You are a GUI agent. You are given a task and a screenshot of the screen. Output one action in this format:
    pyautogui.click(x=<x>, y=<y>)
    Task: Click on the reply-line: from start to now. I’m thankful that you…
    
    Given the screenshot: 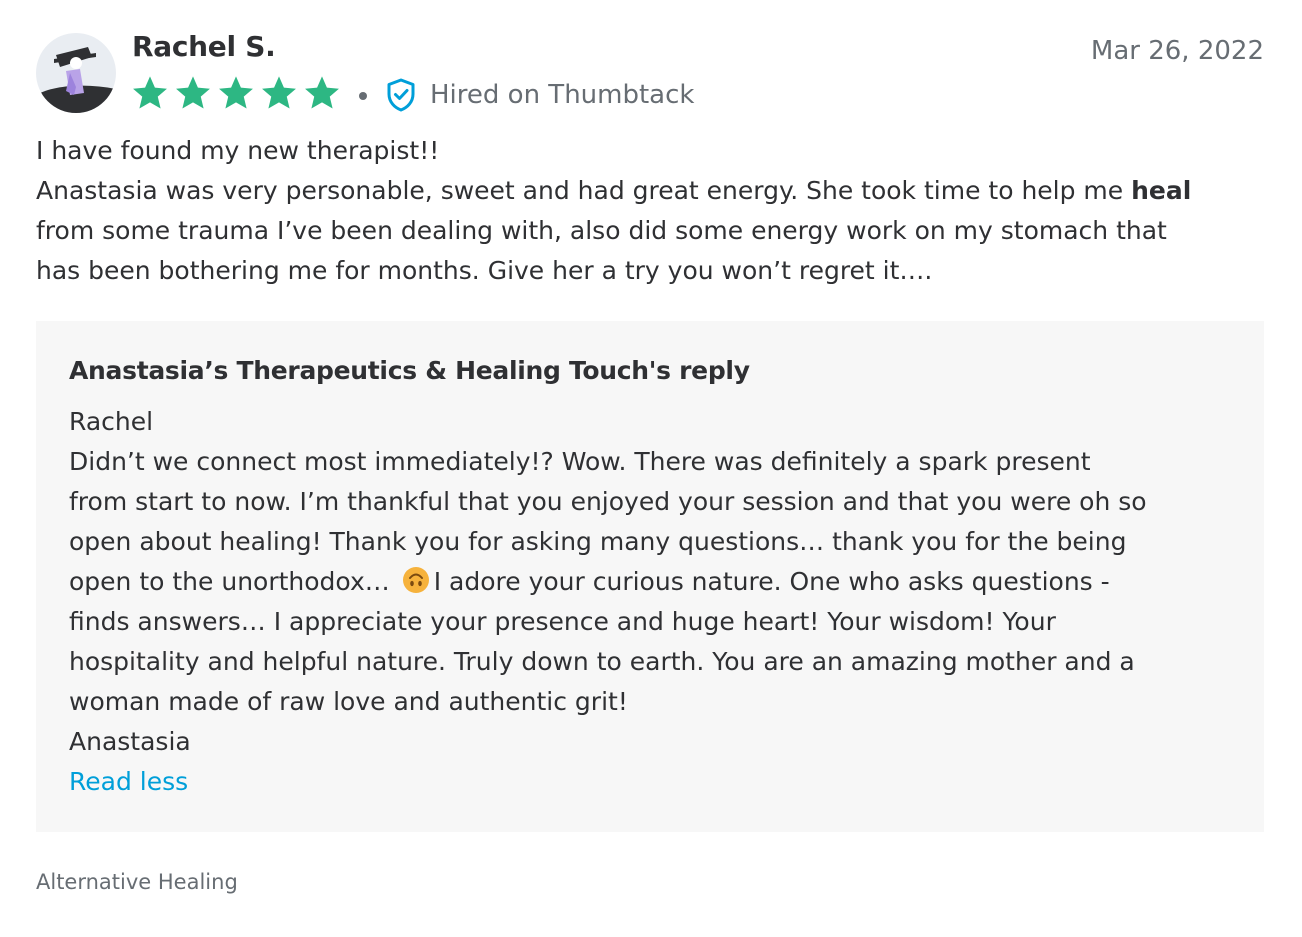 What is the action you would take?
    pyautogui.click(x=608, y=501)
    